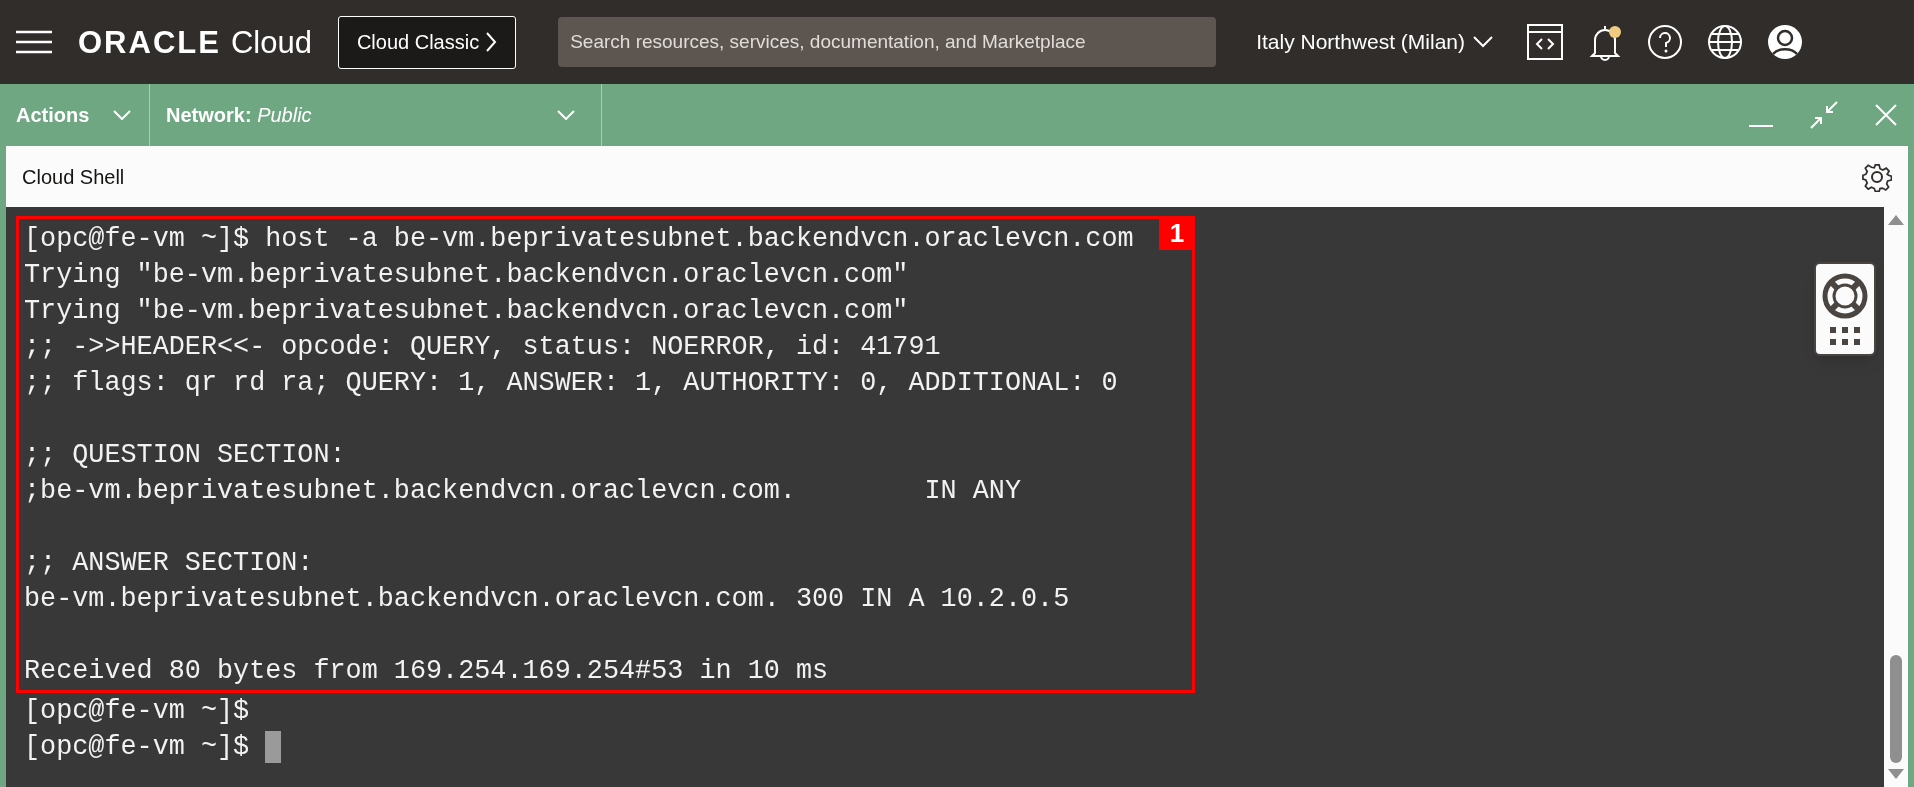 This screenshot has height=787, width=1914. What do you see at coordinates (149, 42) in the screenshot?
I see `logo-wordmark: ORACLE` at bounding box center [149, 42].